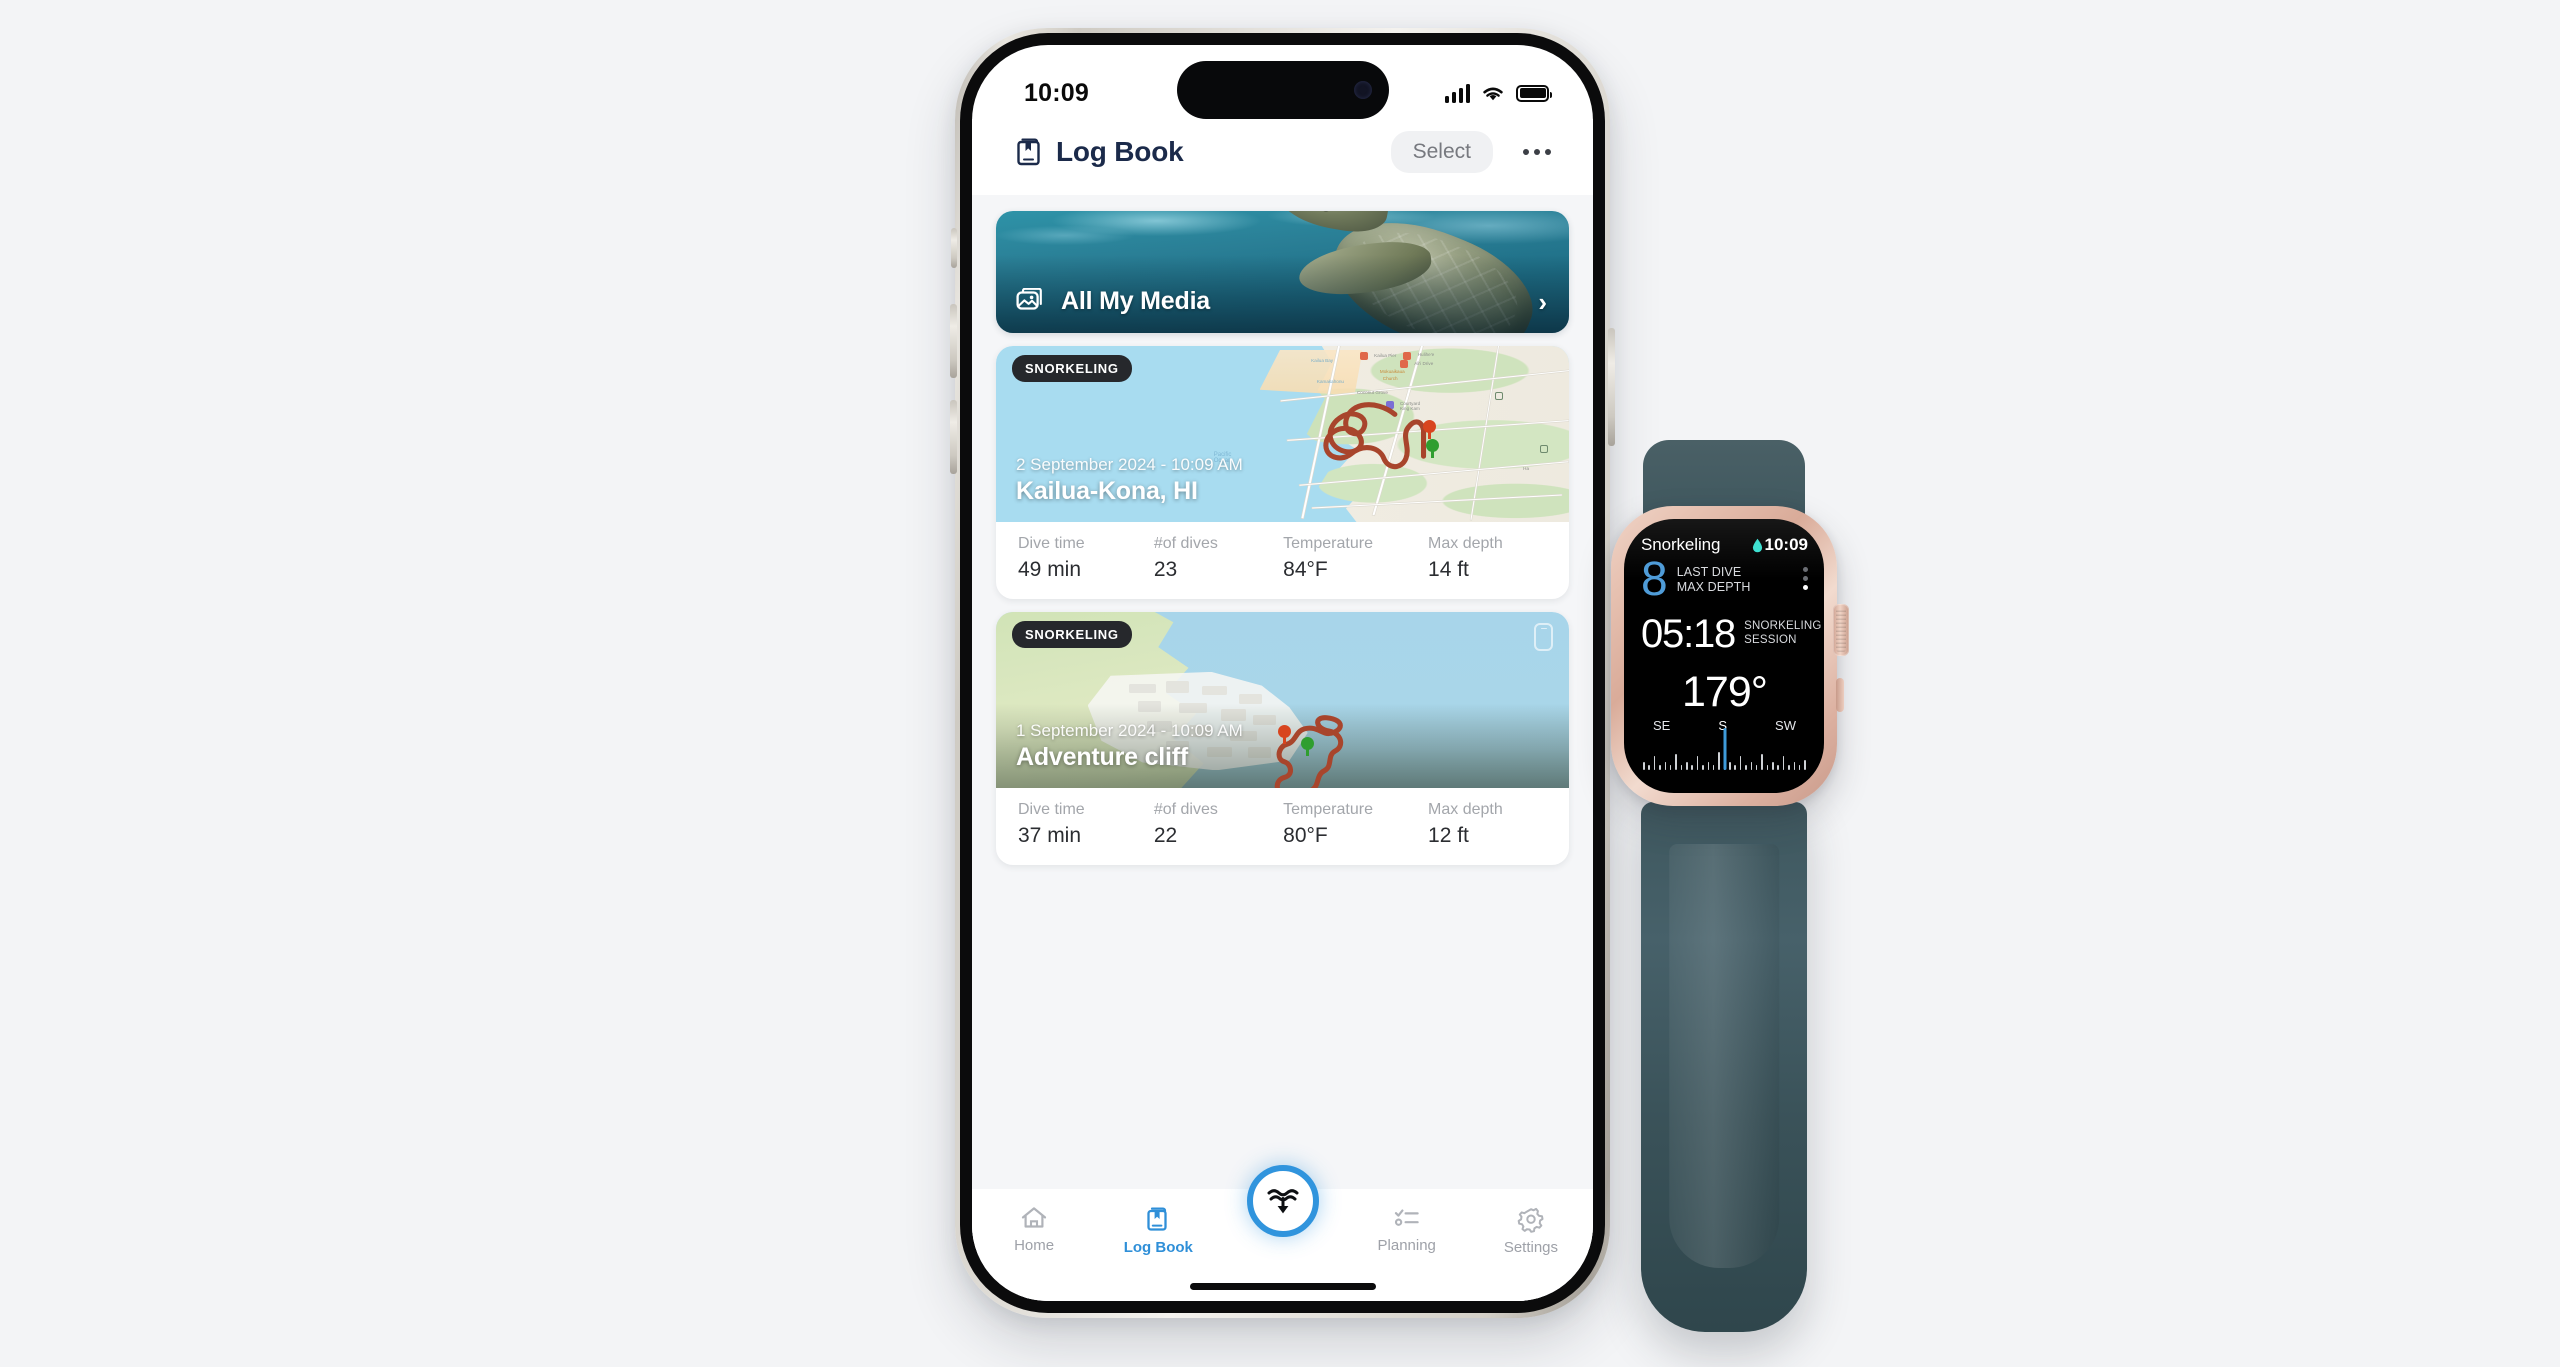  I want to click on status-indicators, so click(1498, 93).